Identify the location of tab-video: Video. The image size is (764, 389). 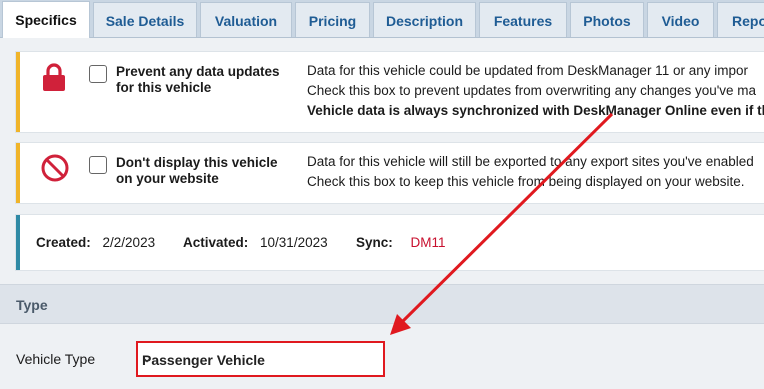
(680, 19).